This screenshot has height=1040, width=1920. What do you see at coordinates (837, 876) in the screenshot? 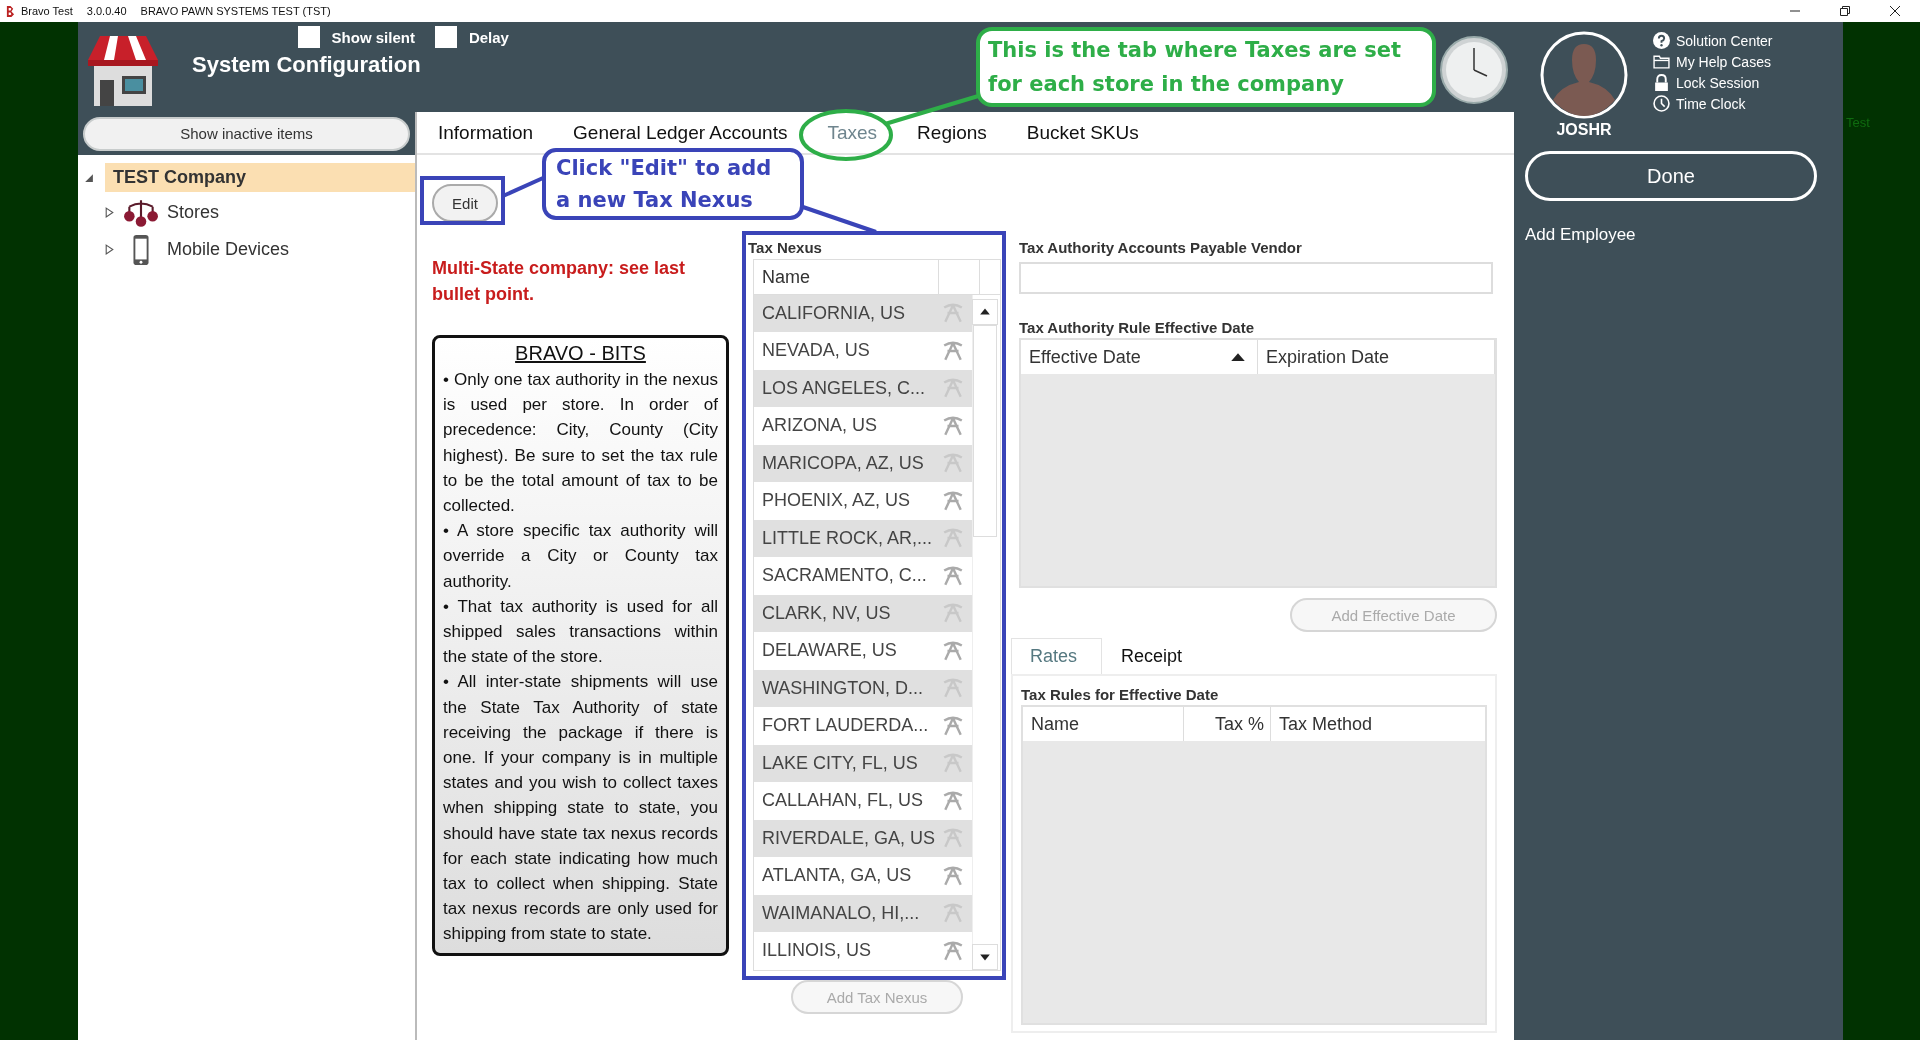
I see `table-cell: ATLANTA, GA, US` at bounding box center [837, 876].